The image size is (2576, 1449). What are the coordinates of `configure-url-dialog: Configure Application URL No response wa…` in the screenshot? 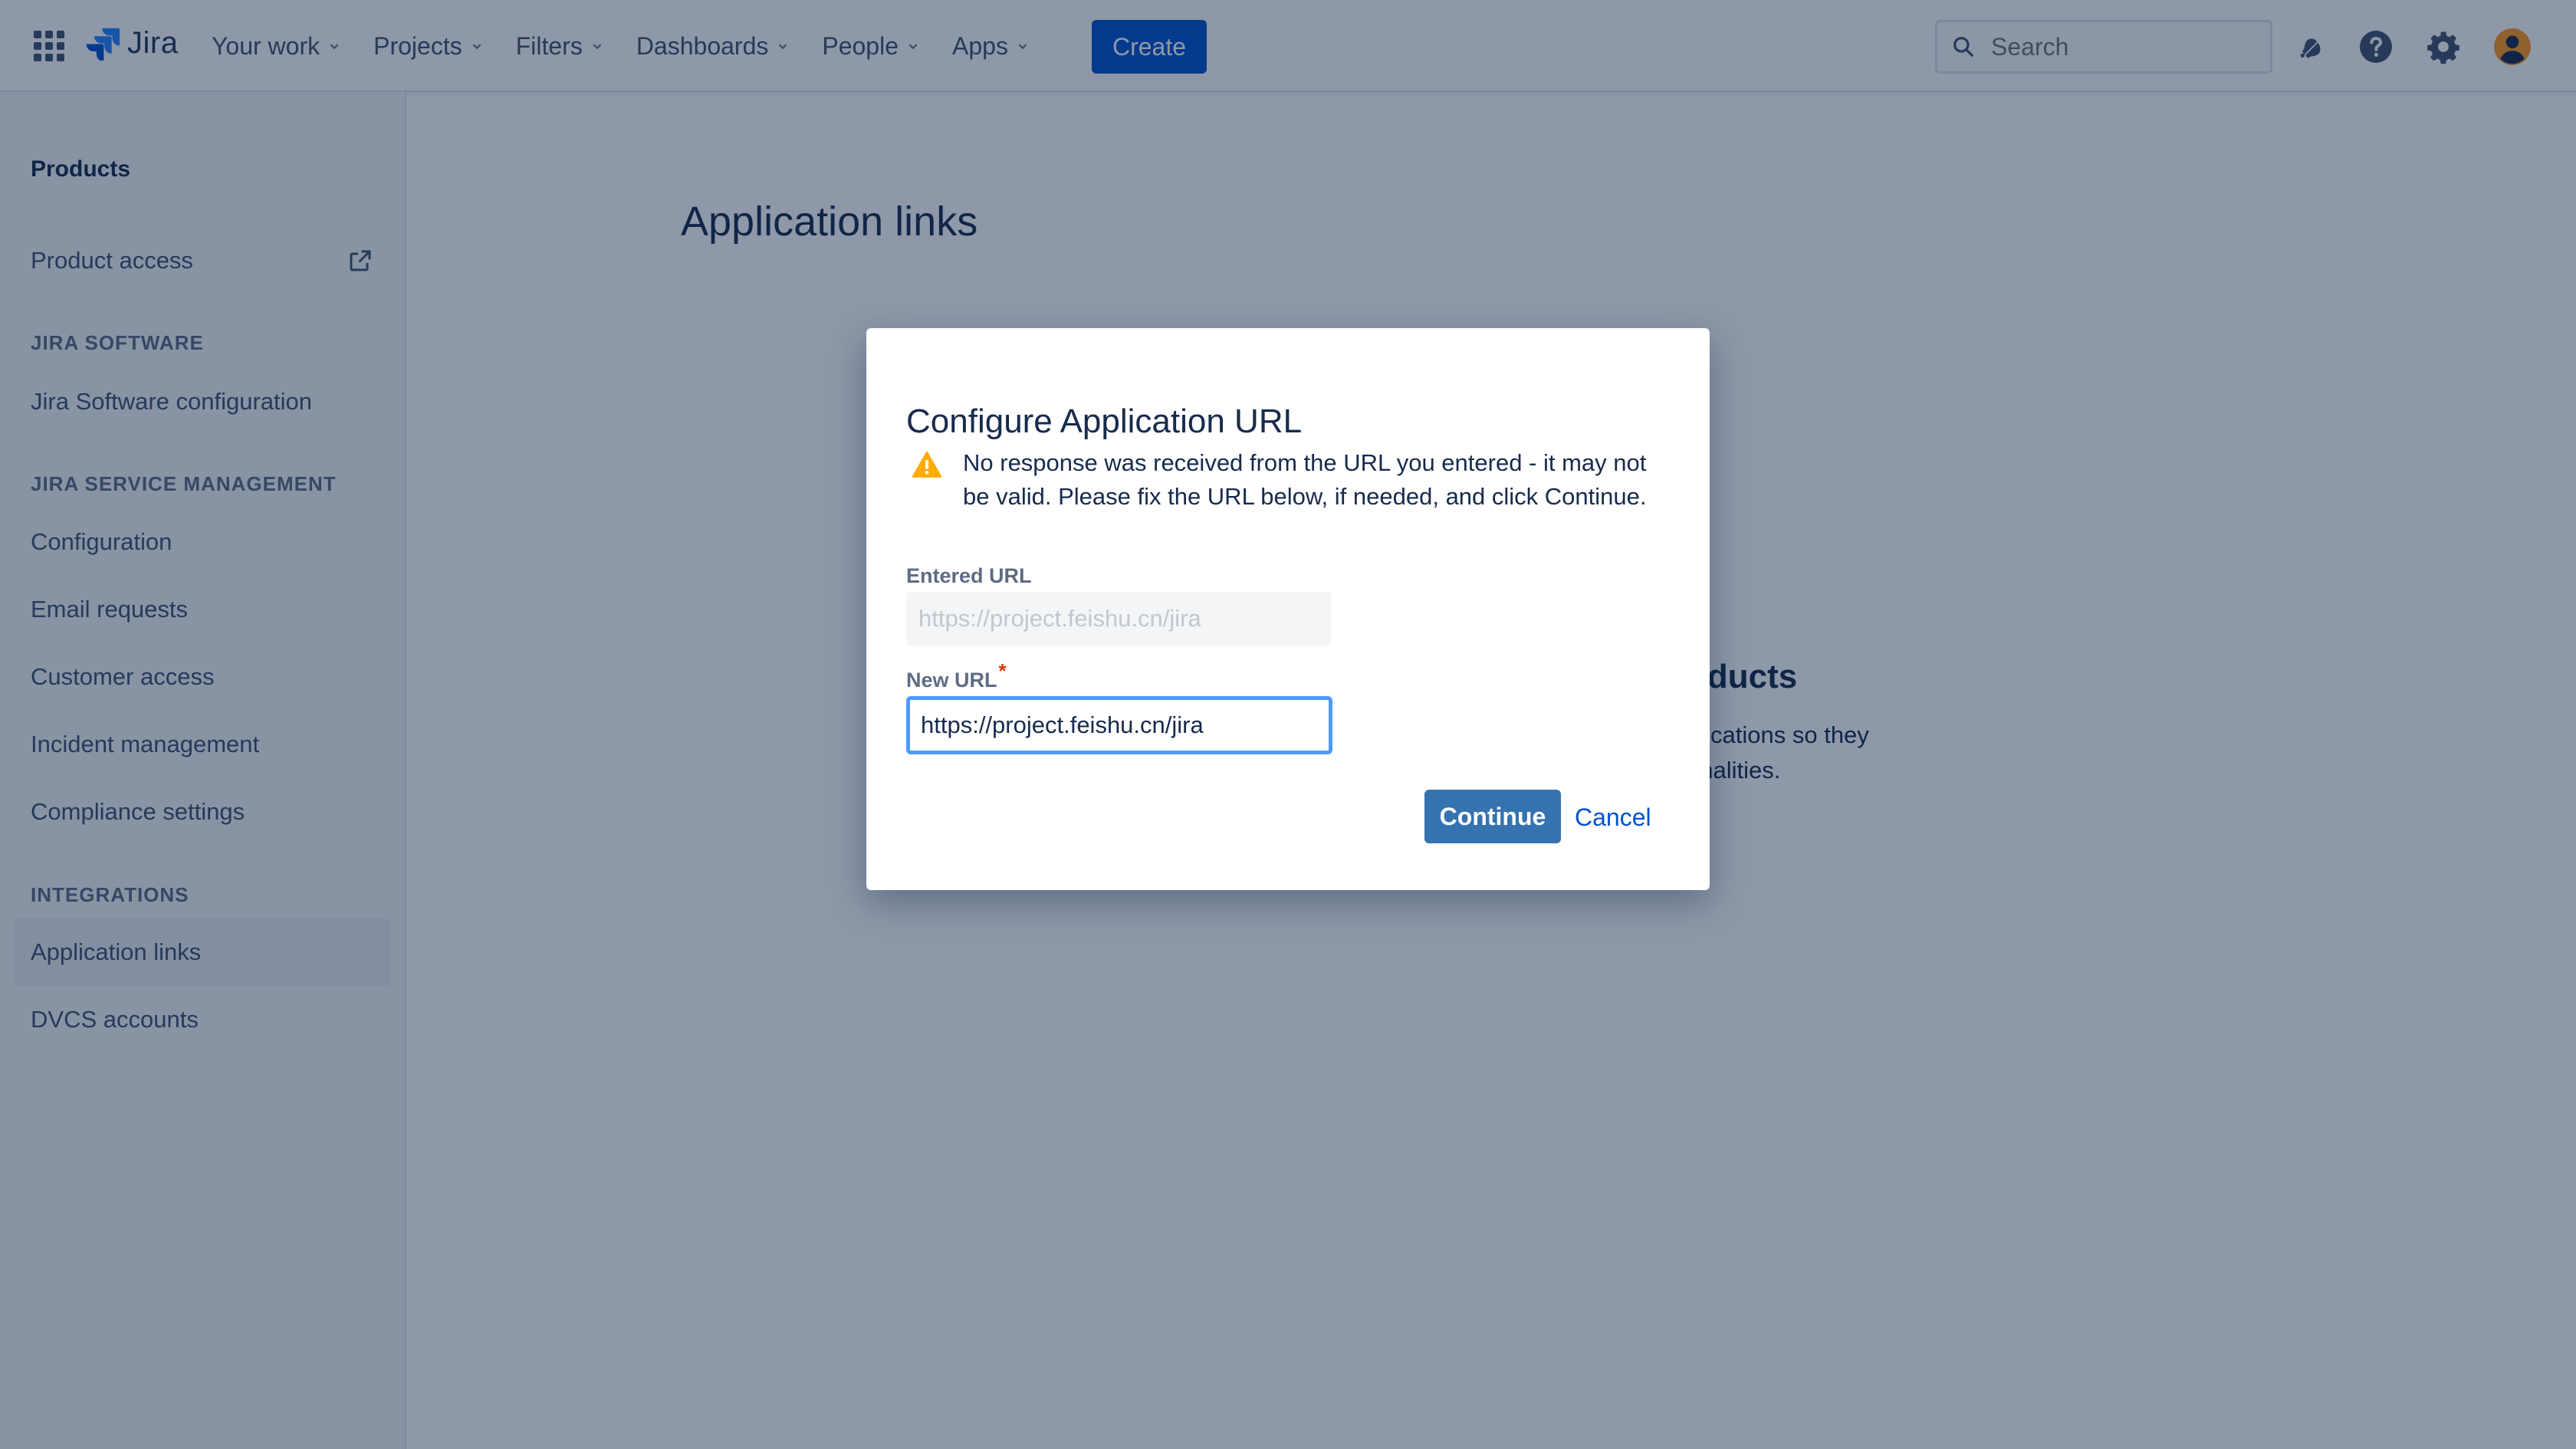 It's located at (1288, 609).